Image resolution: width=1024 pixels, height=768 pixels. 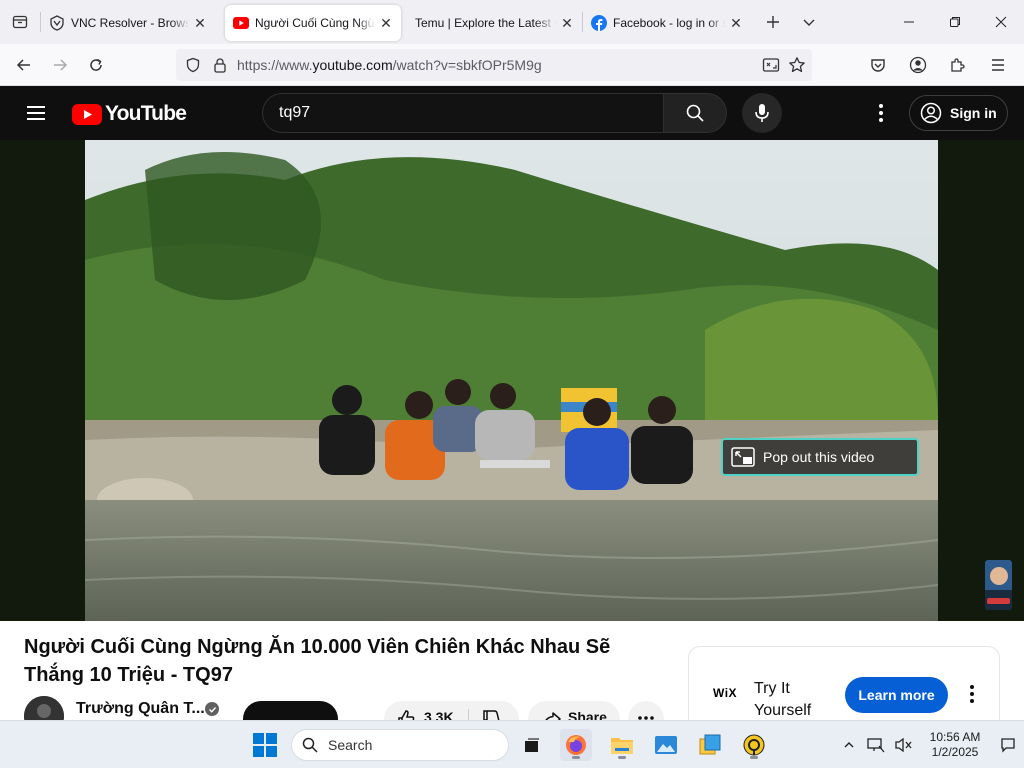 I want to click on tab-list-button, so click(x=20, y=22).